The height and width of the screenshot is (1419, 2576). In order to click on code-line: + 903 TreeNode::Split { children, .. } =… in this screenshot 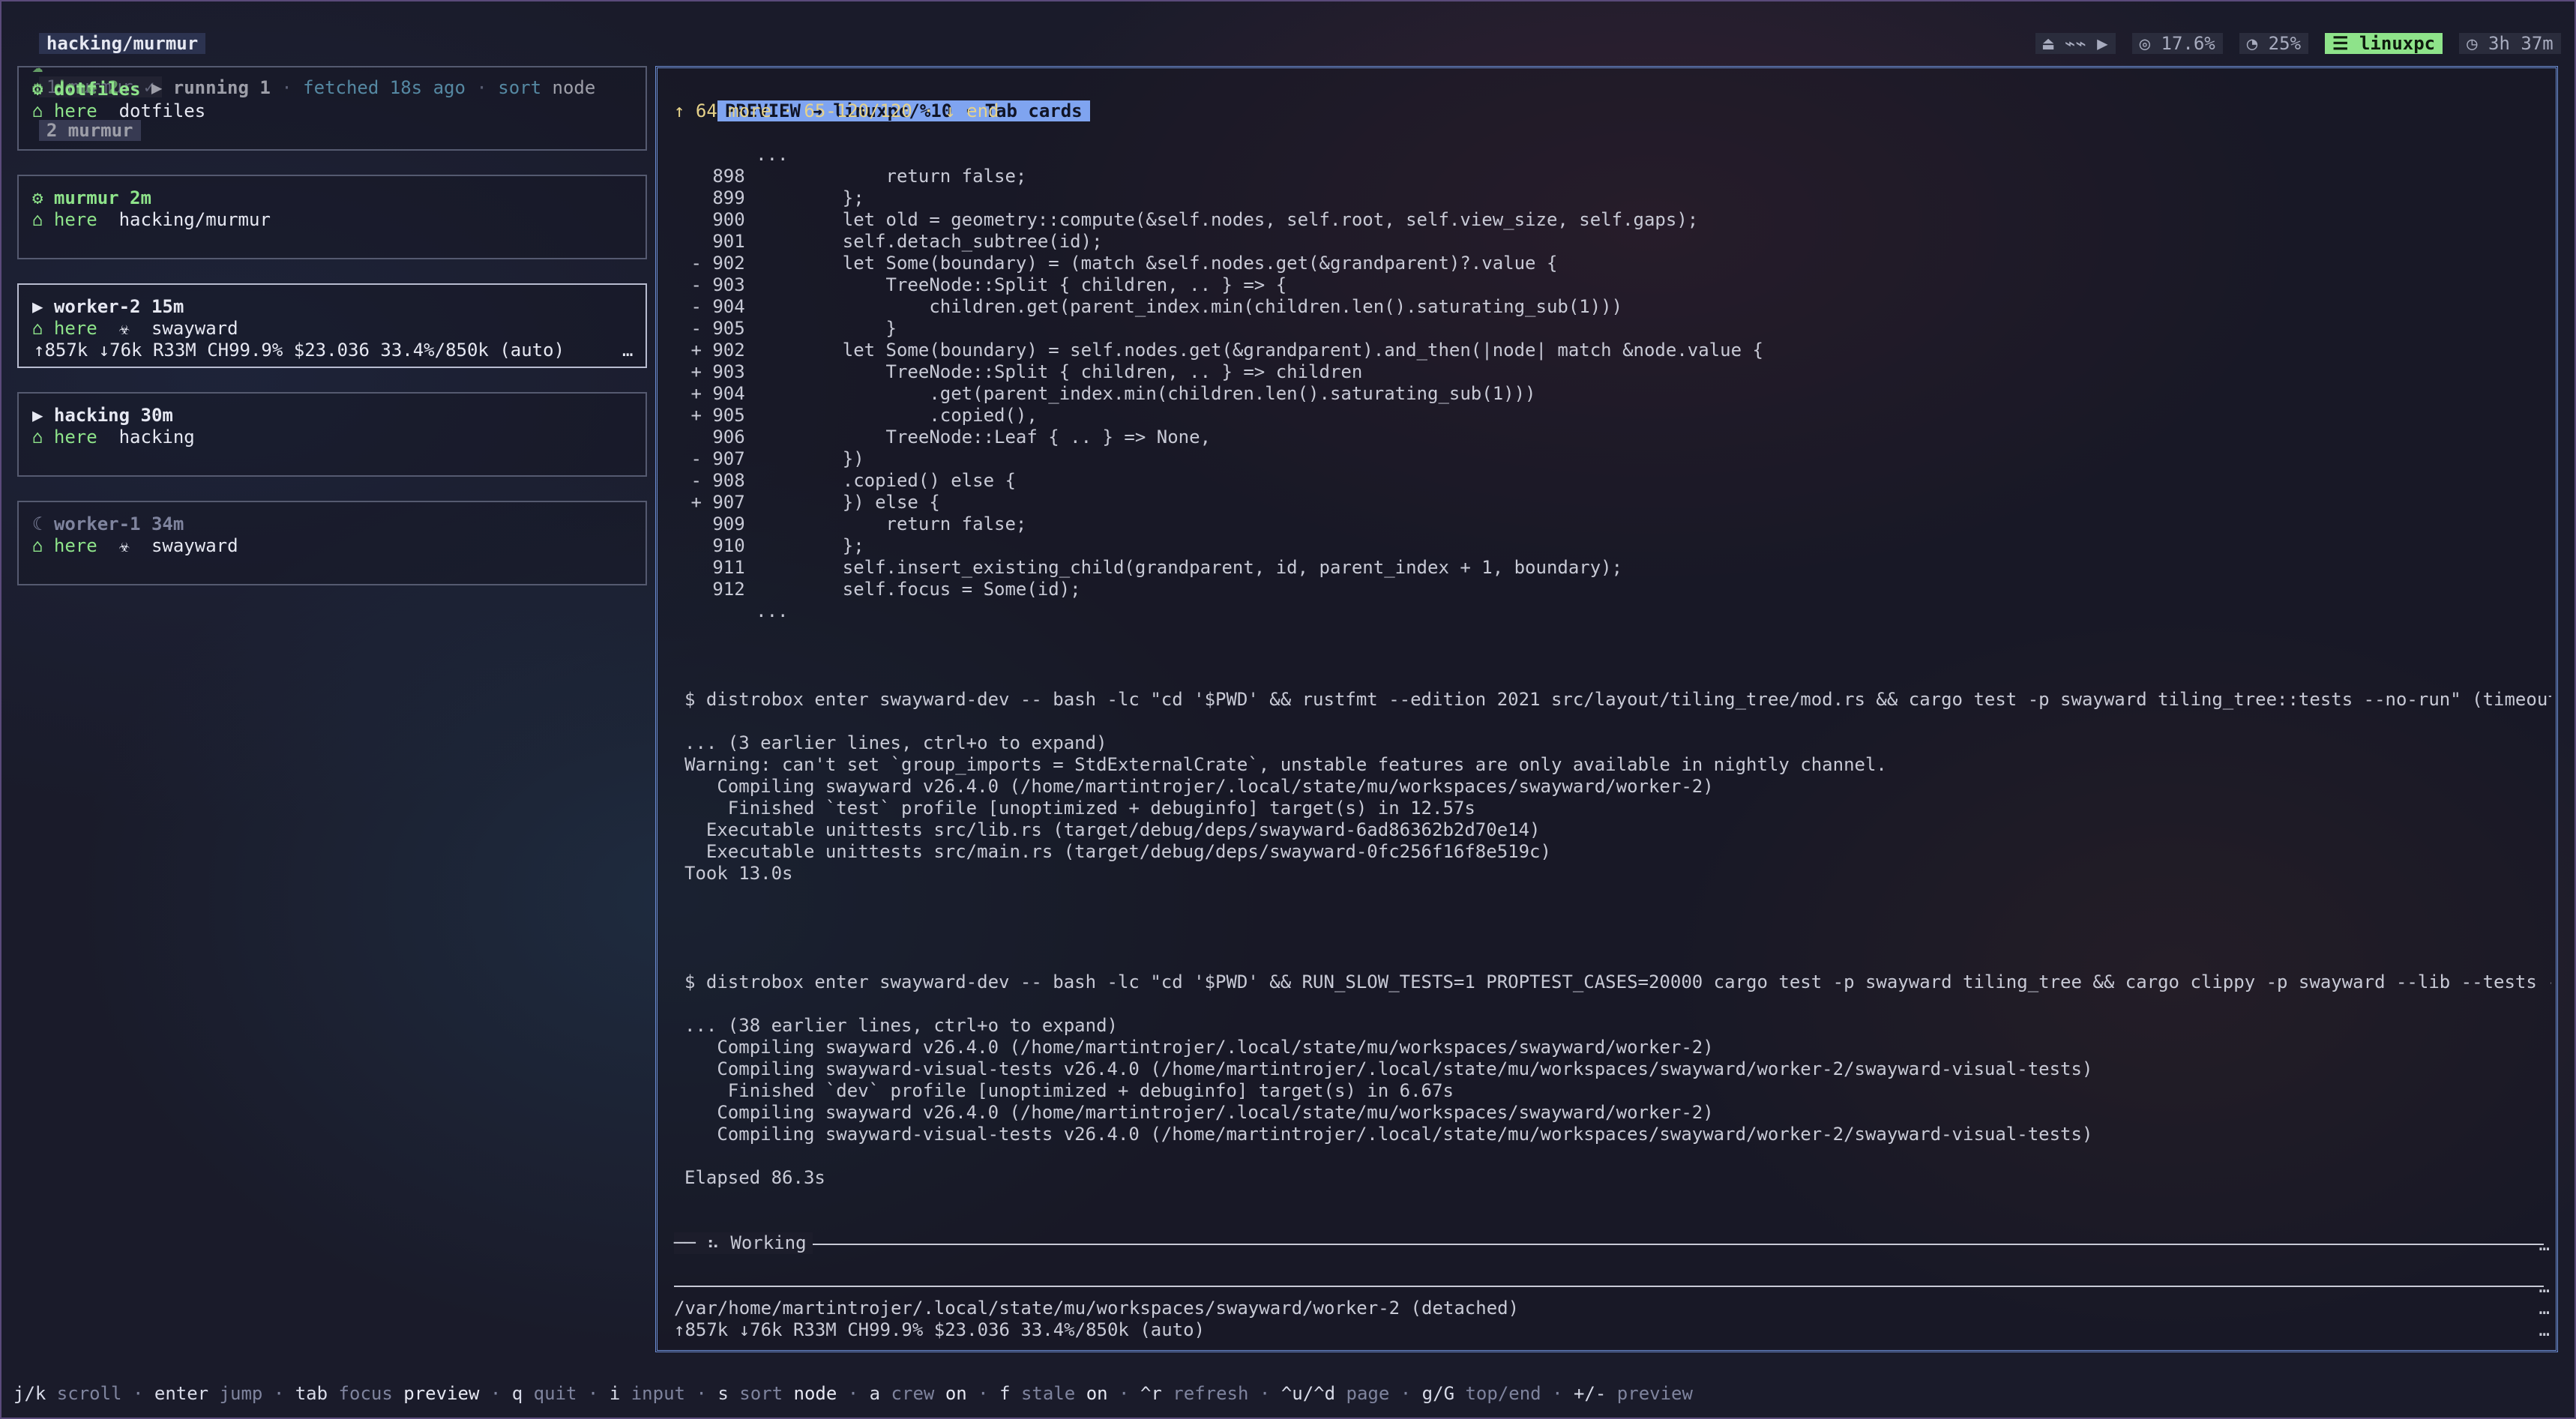, I will do `click(1022, 371)`.